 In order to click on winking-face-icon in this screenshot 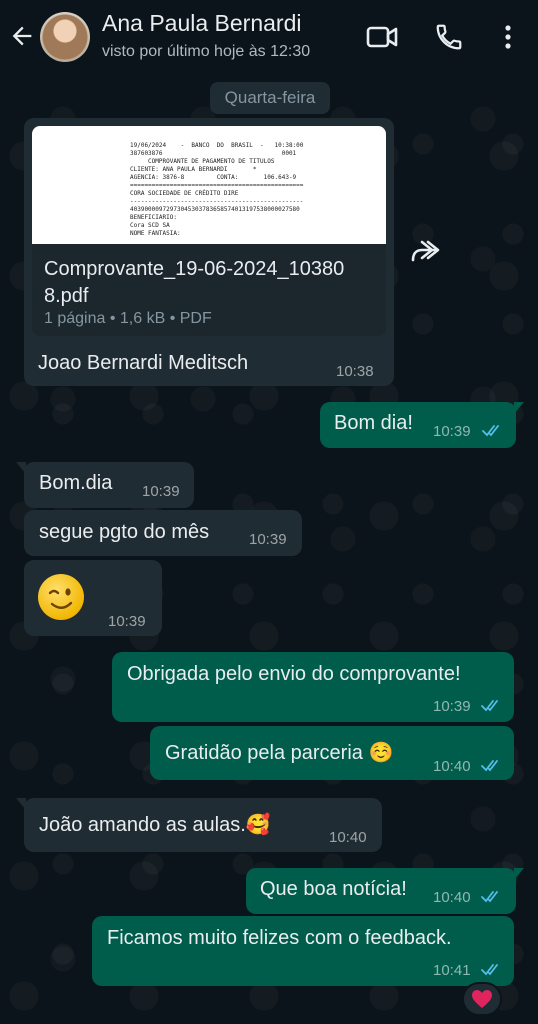, I will do `click(60, 598)`.